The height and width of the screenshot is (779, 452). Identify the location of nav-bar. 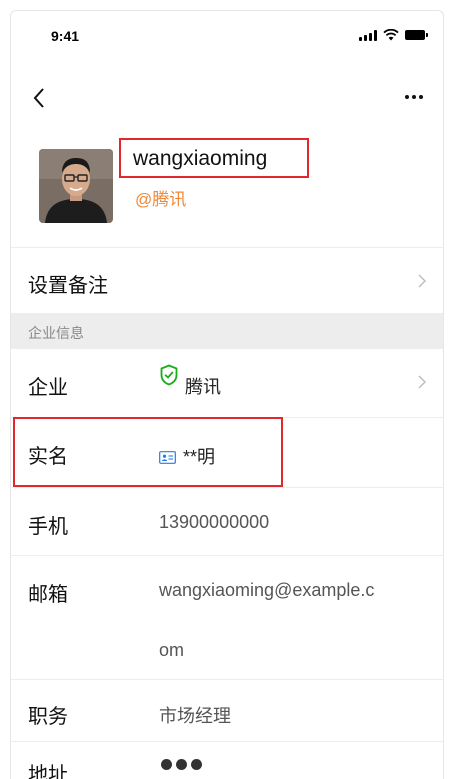
(227, 96).